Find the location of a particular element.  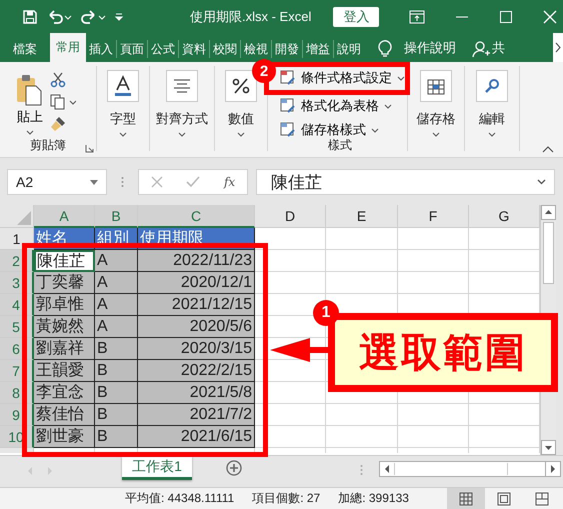

ribbon-display-icon is located at coordinates (417, 17).